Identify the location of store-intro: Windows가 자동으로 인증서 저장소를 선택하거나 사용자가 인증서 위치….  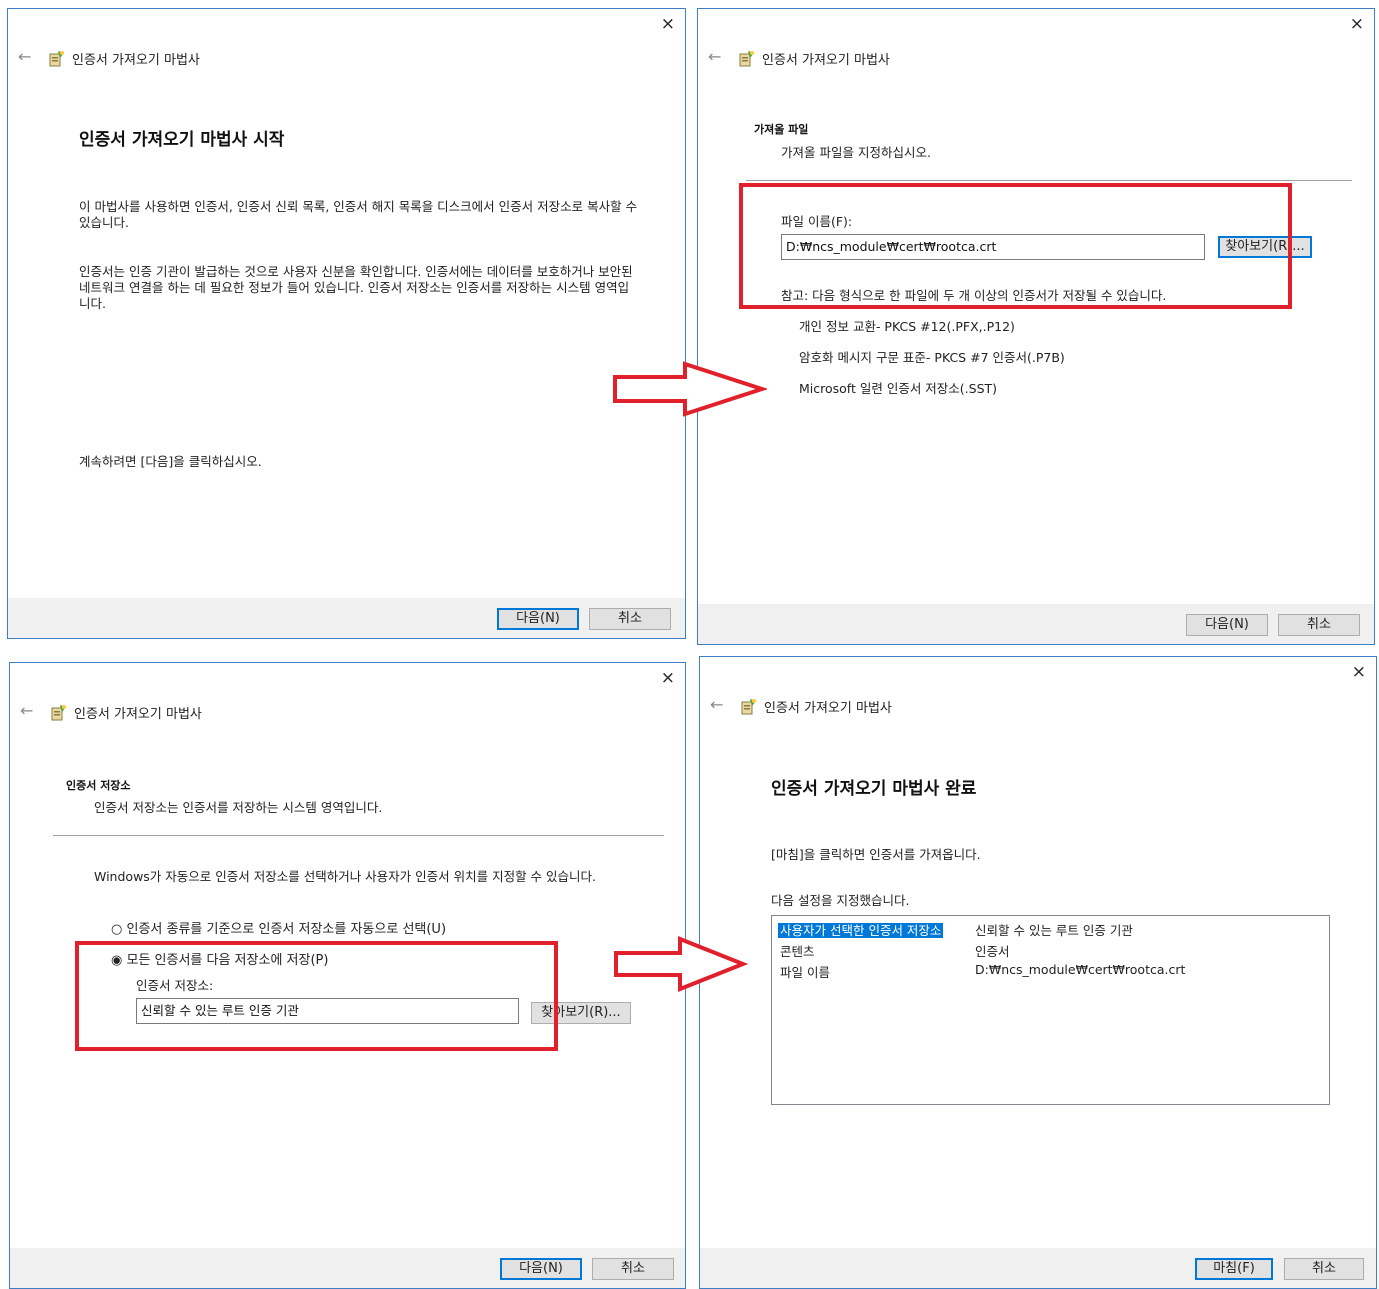
(345, 876).